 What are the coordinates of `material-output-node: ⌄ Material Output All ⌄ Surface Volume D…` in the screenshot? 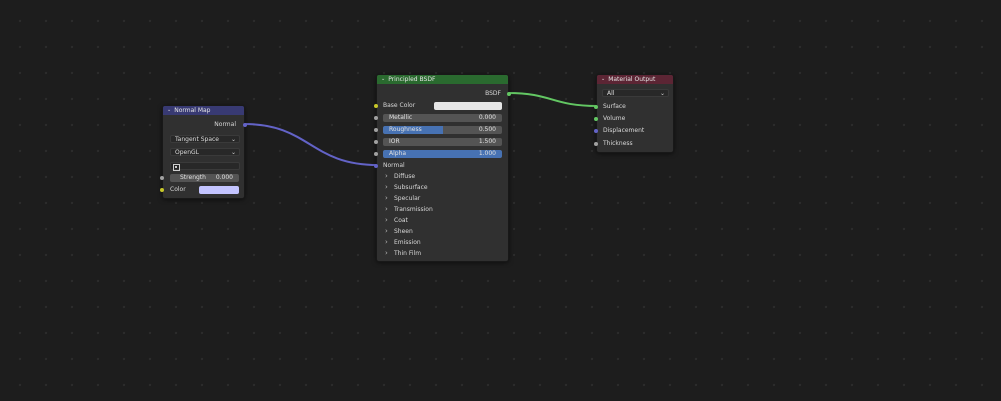 It's located at (634, 113).